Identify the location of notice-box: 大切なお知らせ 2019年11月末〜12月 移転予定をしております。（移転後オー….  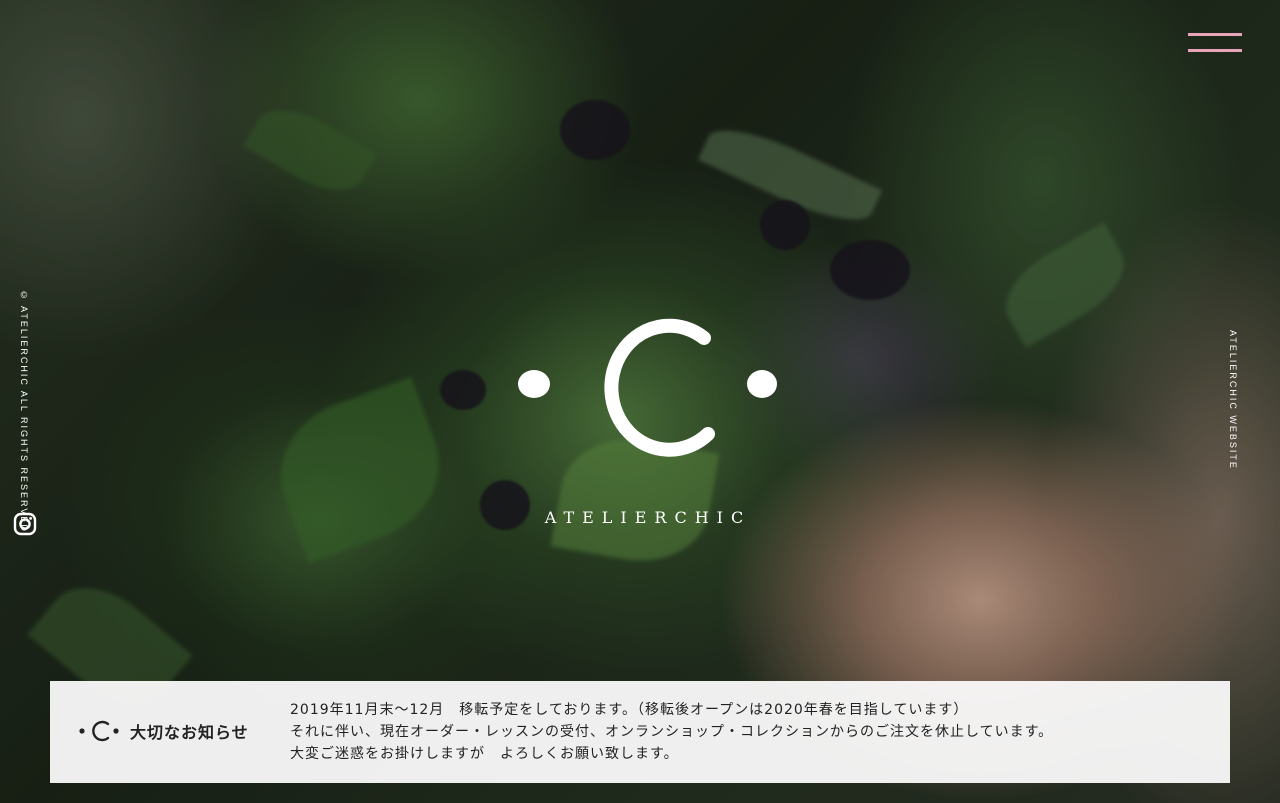
(640, 732).